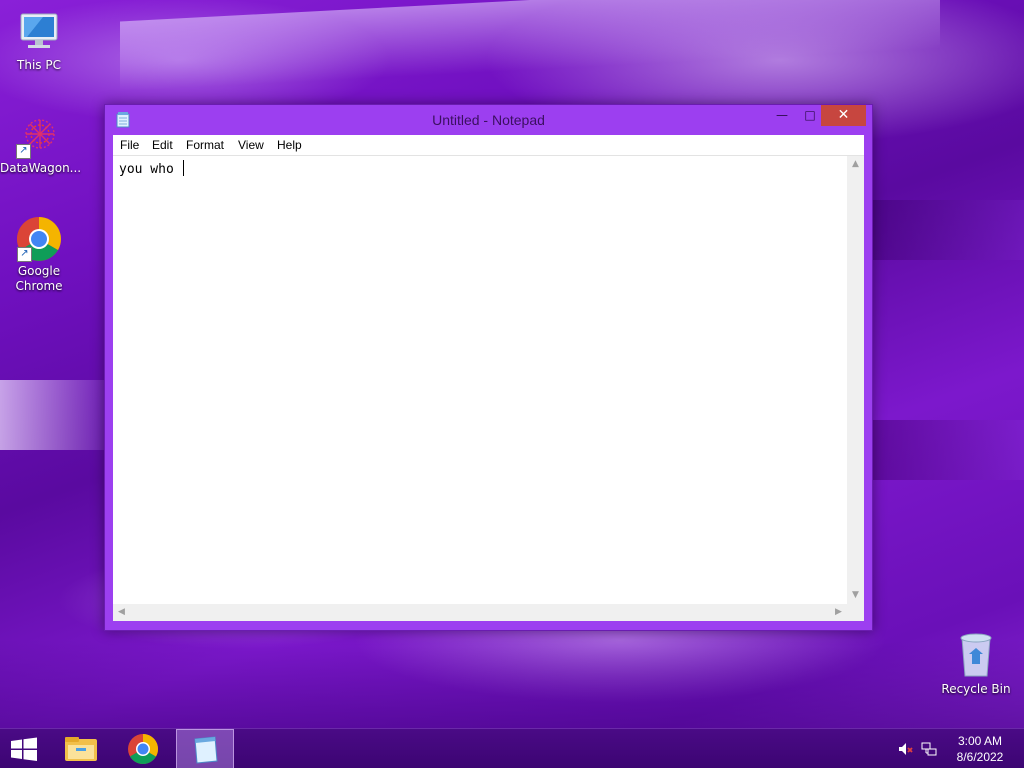  What do you see at coordinates (838, 612) in the screenshot?
I see `scroll-right-icon: ▶` at bounding box center [838, 612].